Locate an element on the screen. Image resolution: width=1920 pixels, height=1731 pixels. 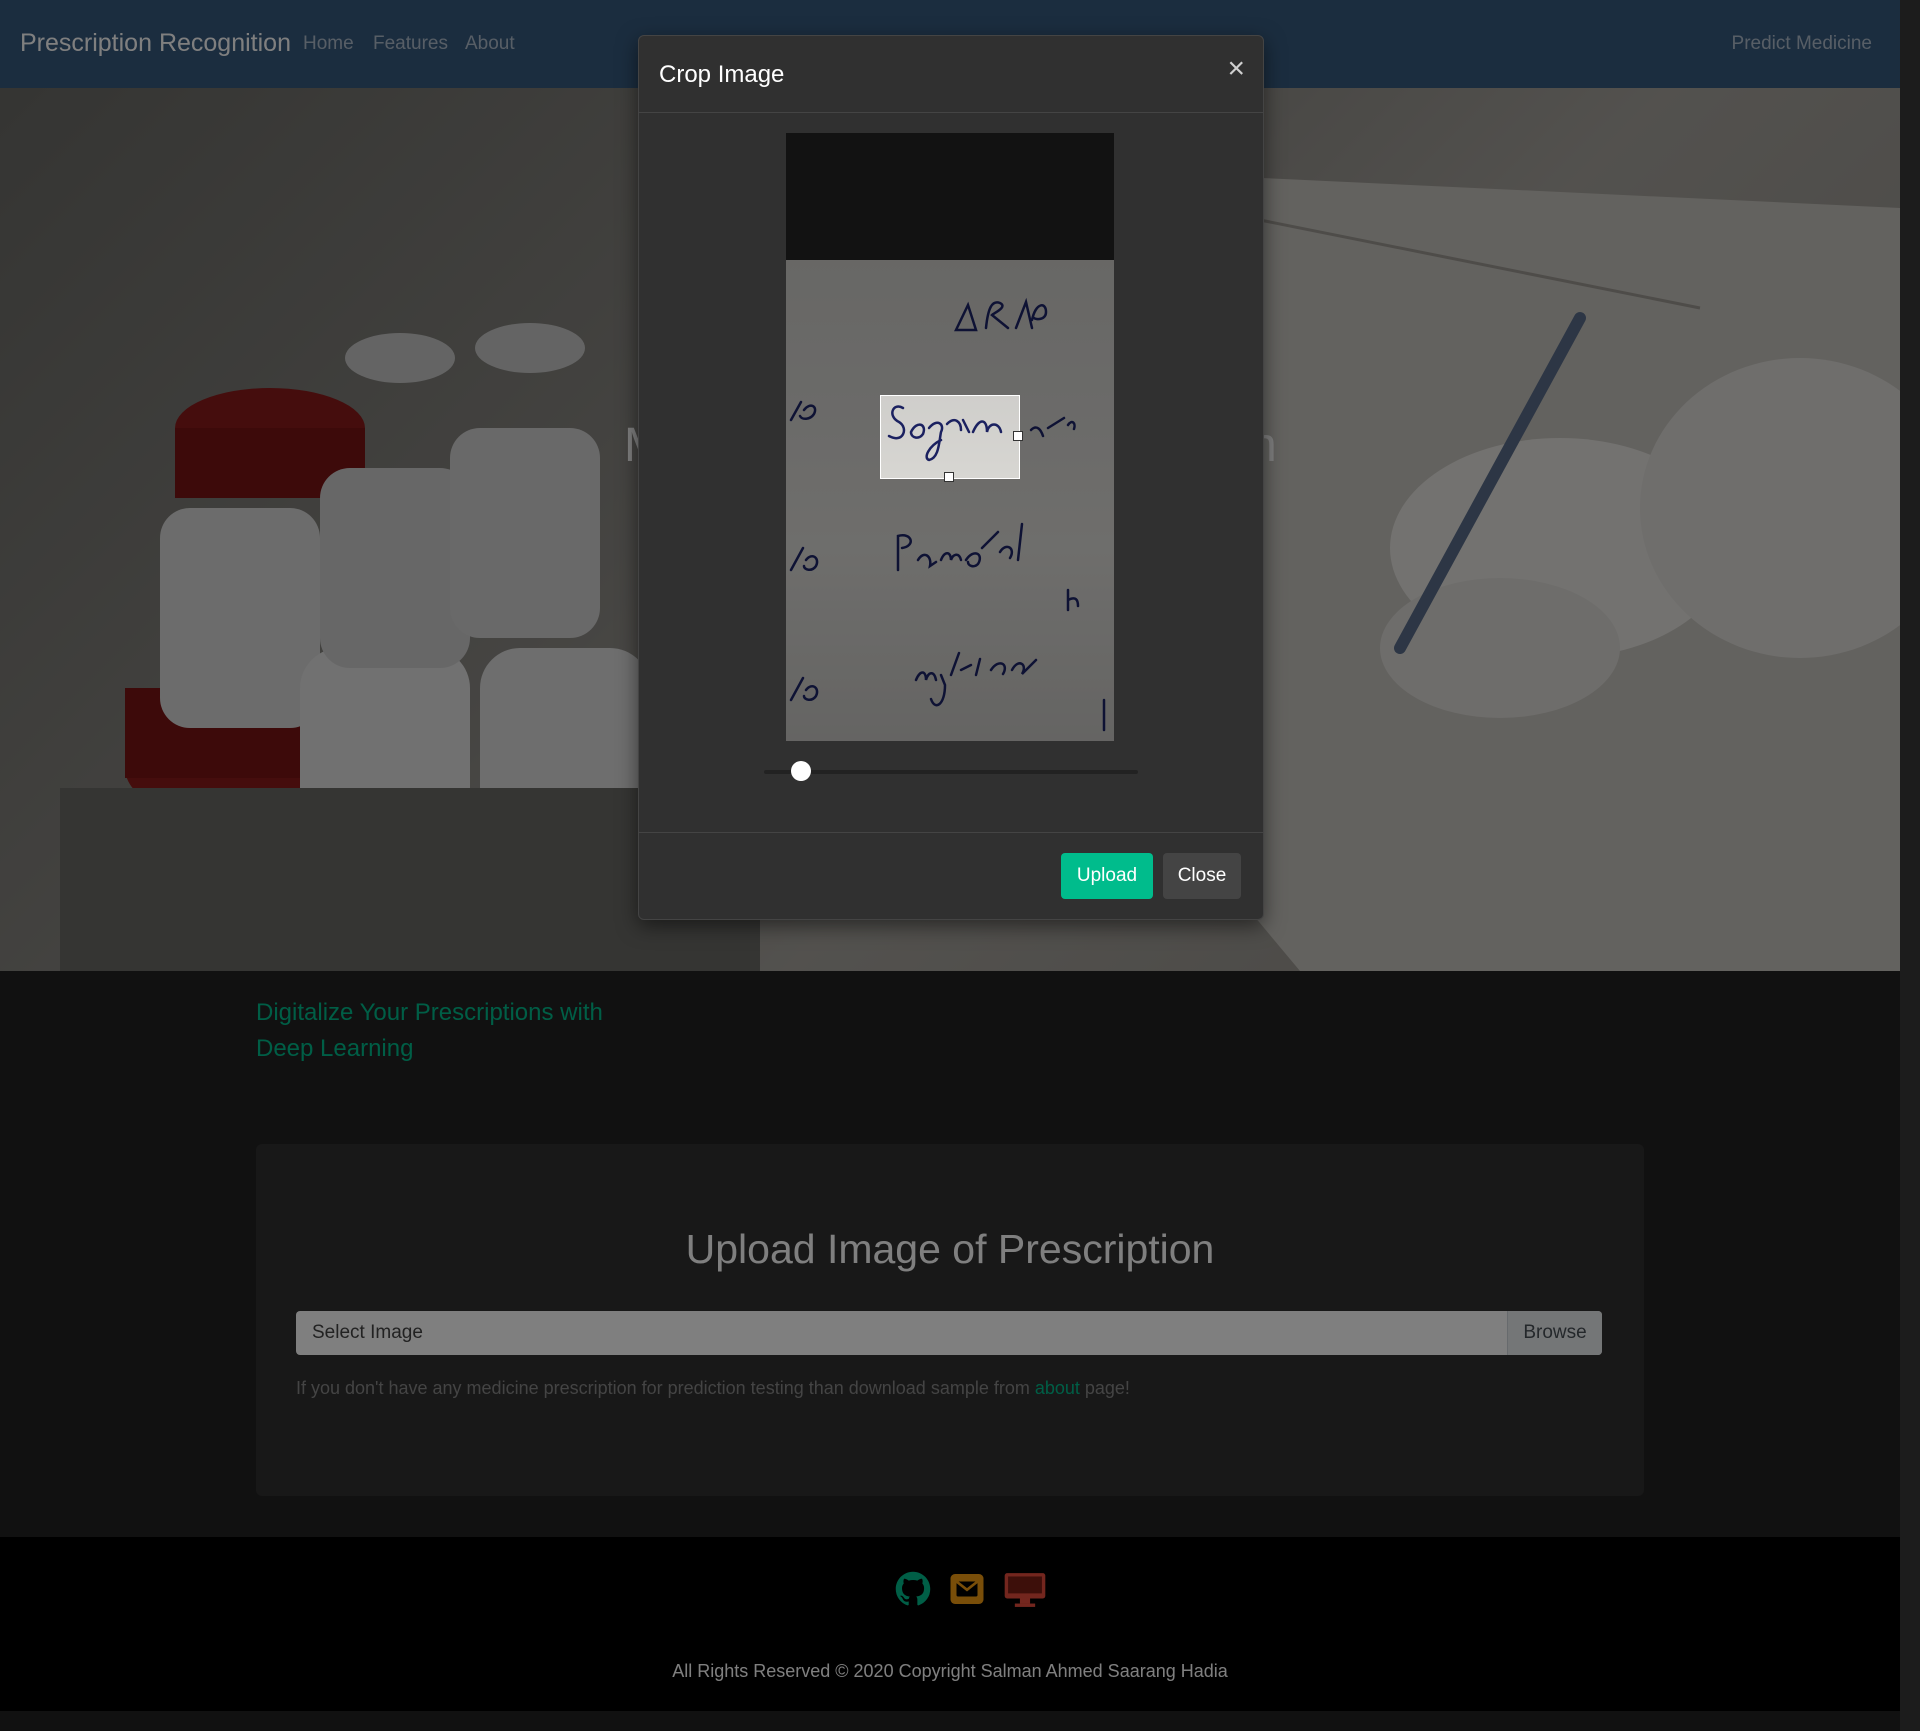
crop-selection-box is located at coordinates (950, 437).